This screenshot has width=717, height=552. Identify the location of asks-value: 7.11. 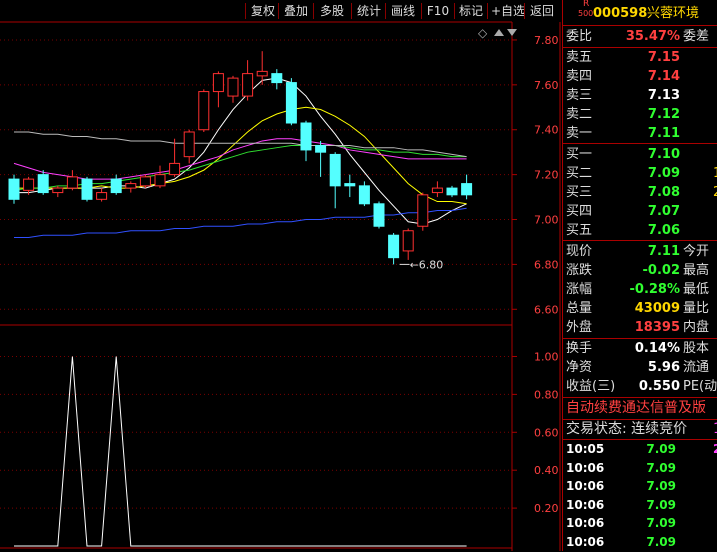
(663, 133).